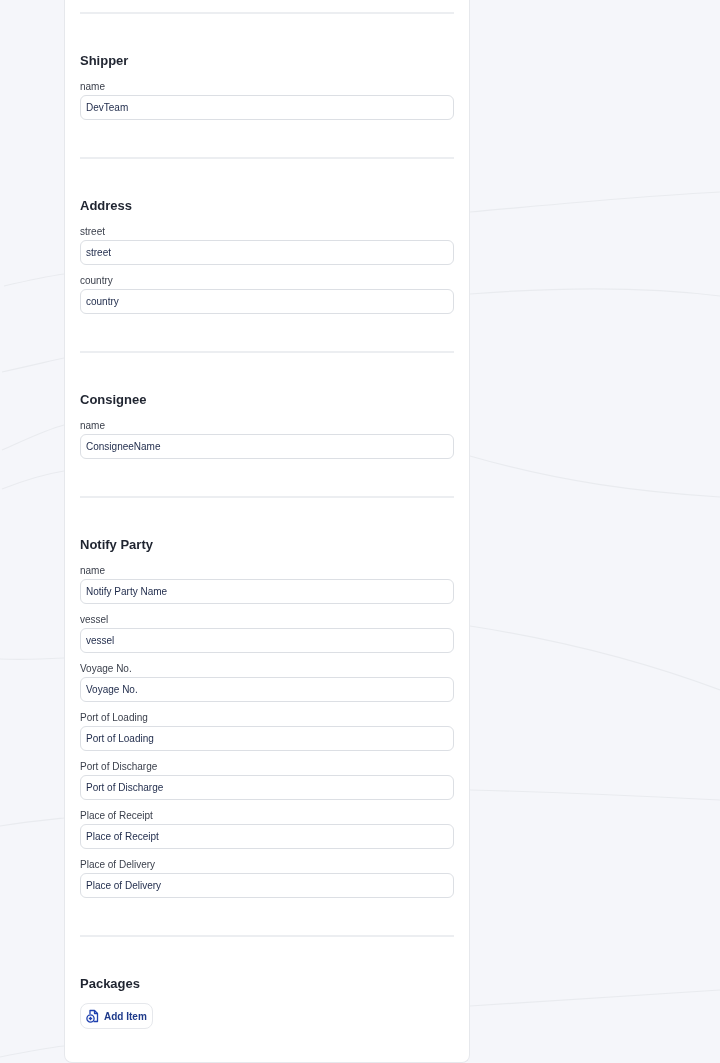 This screenshot has width=720, height=1063. What do you see at coordinates (94, 620) in the screenshot?
I see `field-label: vessel` at bounding box center [94, 620].